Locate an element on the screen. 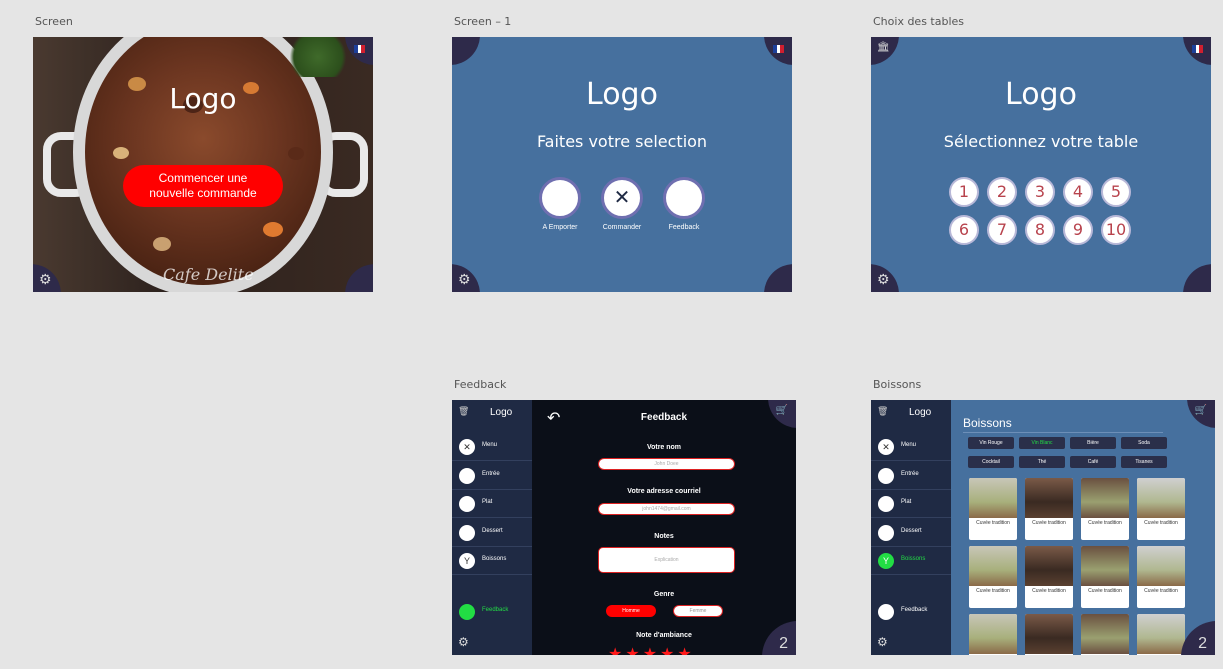 The height and width of the screenshot is (669, 1223). start-order-label: Commencer une nouvelle commande is located at coordinates (203, 185).